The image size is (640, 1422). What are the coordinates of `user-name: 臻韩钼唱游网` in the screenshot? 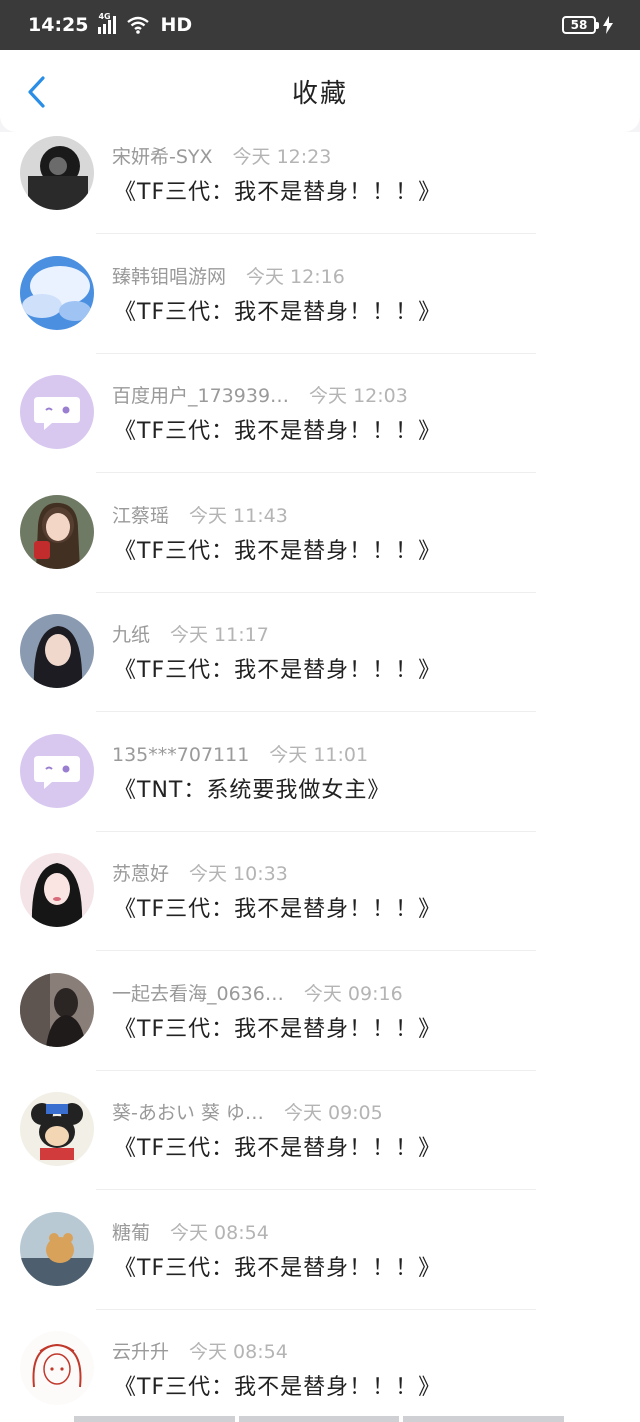 It's located at (169, 275).